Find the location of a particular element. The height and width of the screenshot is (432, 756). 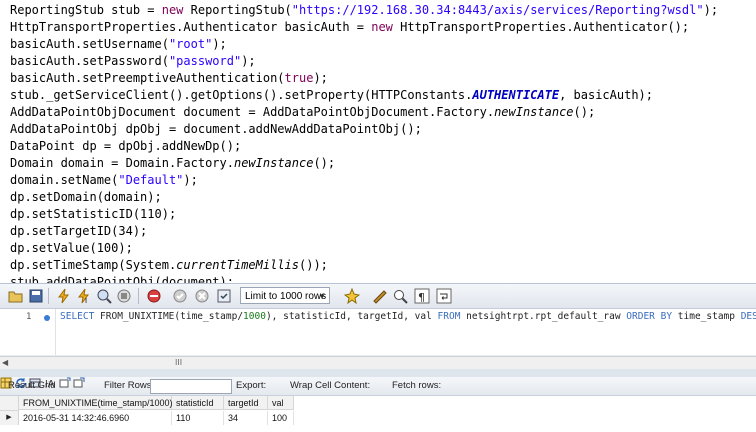

toggle-errors-icon is located at coordinates (154, 296).